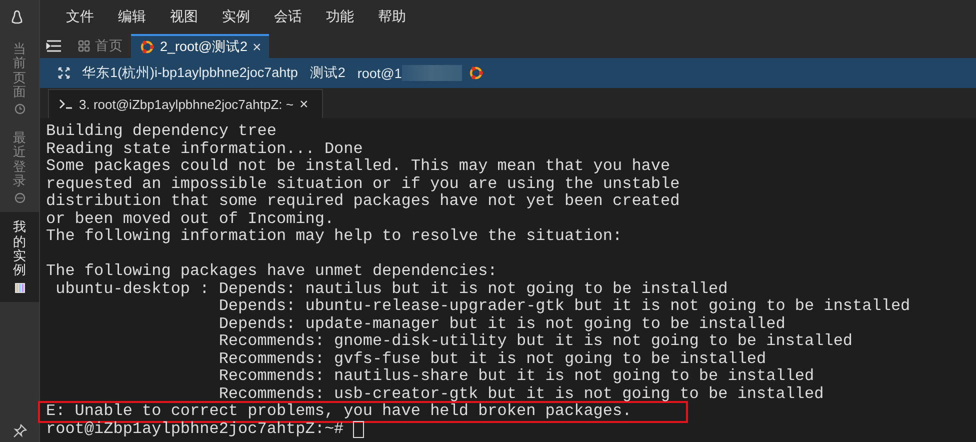 The width and height of the screenshot is (976, 442). I want to click on menu-item: 编辑, so click(132, 17).